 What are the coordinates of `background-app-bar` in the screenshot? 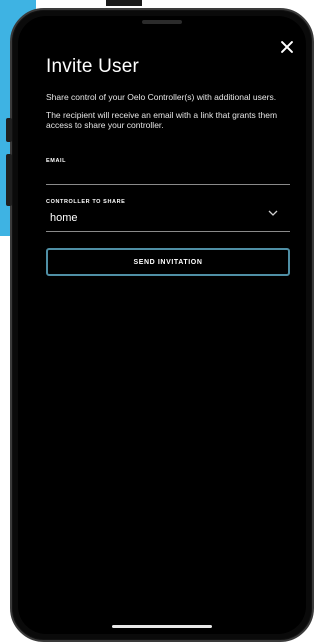 It's located at (124, 3).